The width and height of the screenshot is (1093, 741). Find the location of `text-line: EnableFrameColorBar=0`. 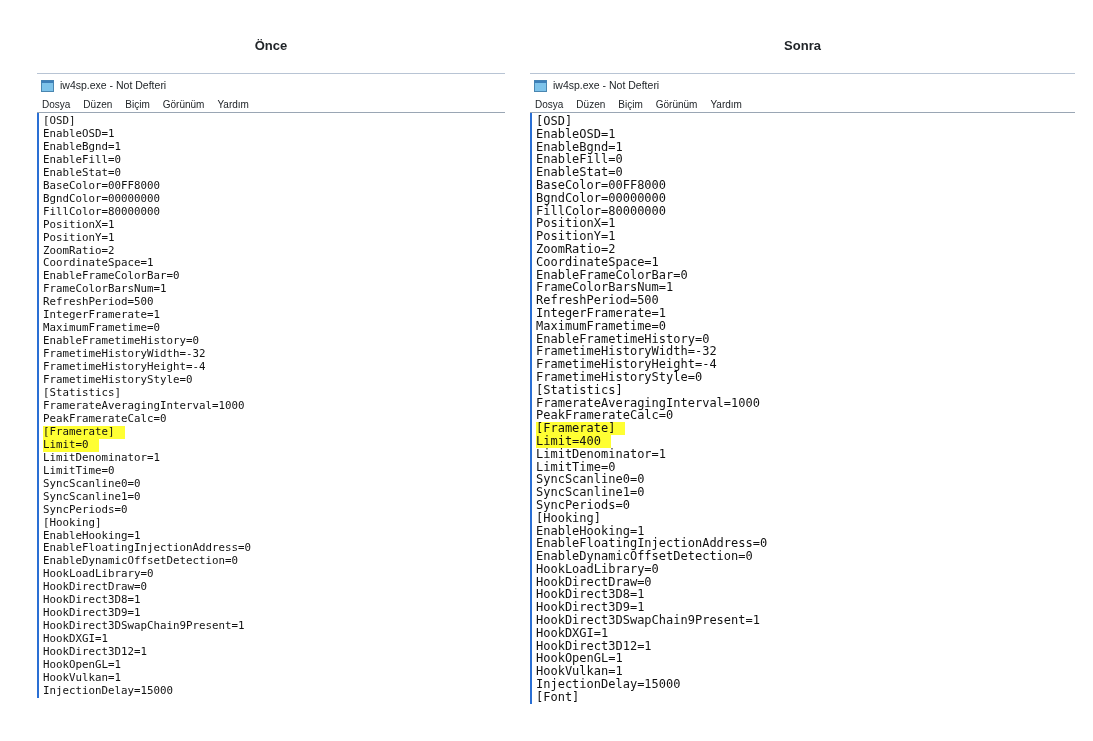

text-line: EnableFrameColorBar=0 is located at coordinates (111, 277).